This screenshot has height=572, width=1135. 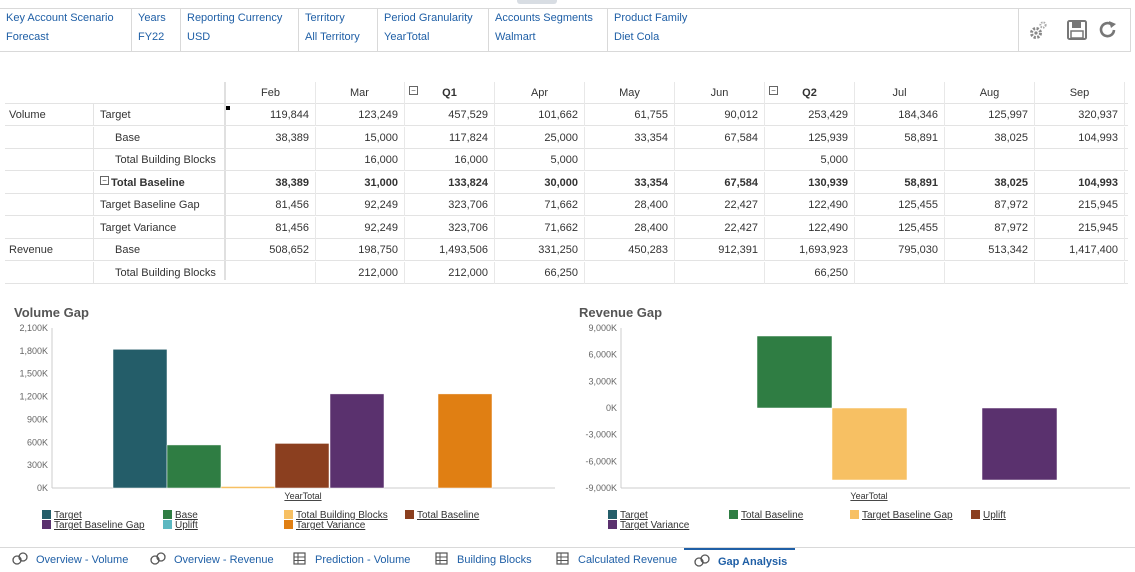 I want to click on data-cell: 508,652, so click(x=271, y=250).